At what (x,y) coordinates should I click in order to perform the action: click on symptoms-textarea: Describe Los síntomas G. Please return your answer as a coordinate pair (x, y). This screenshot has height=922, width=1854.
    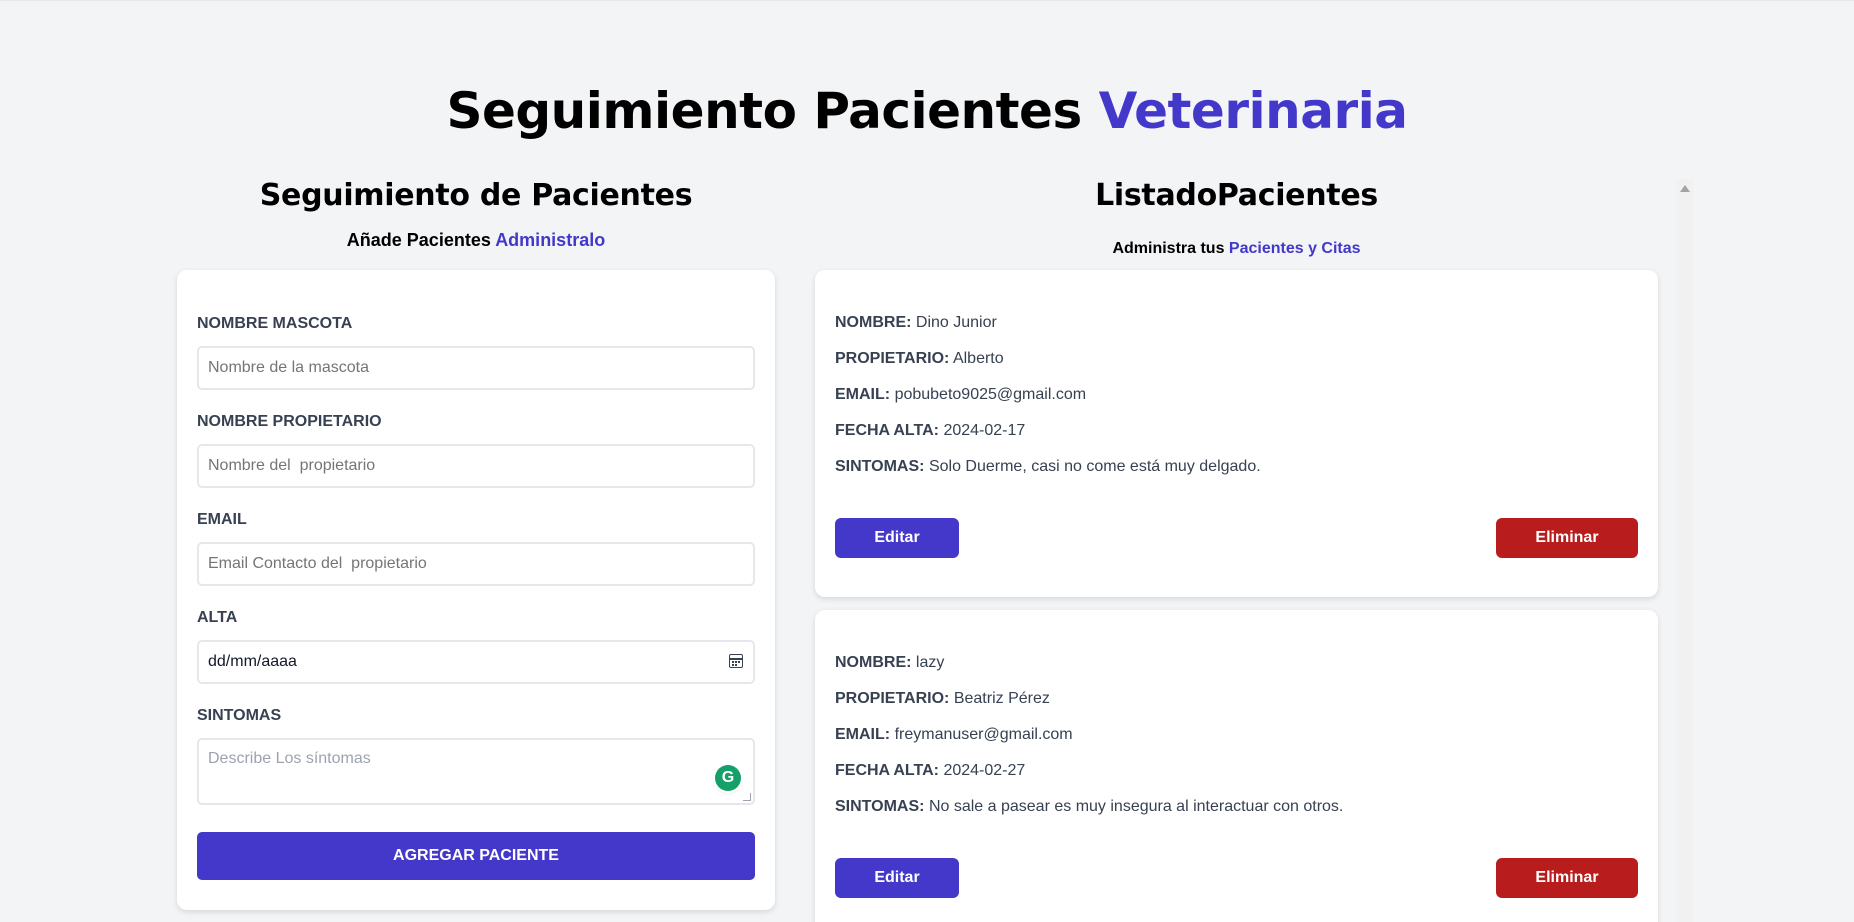
    Looking at the image, I should click on (476, 771).